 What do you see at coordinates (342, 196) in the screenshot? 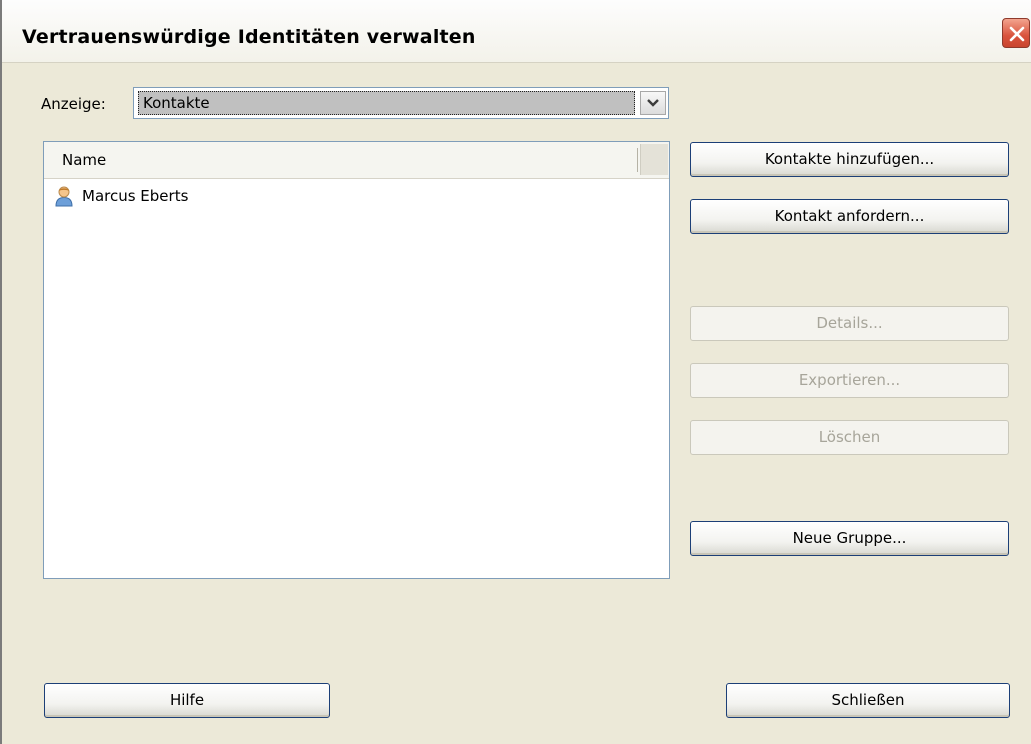
I see `list-item: Marcus Eberts` at bounding box center [342, 196].